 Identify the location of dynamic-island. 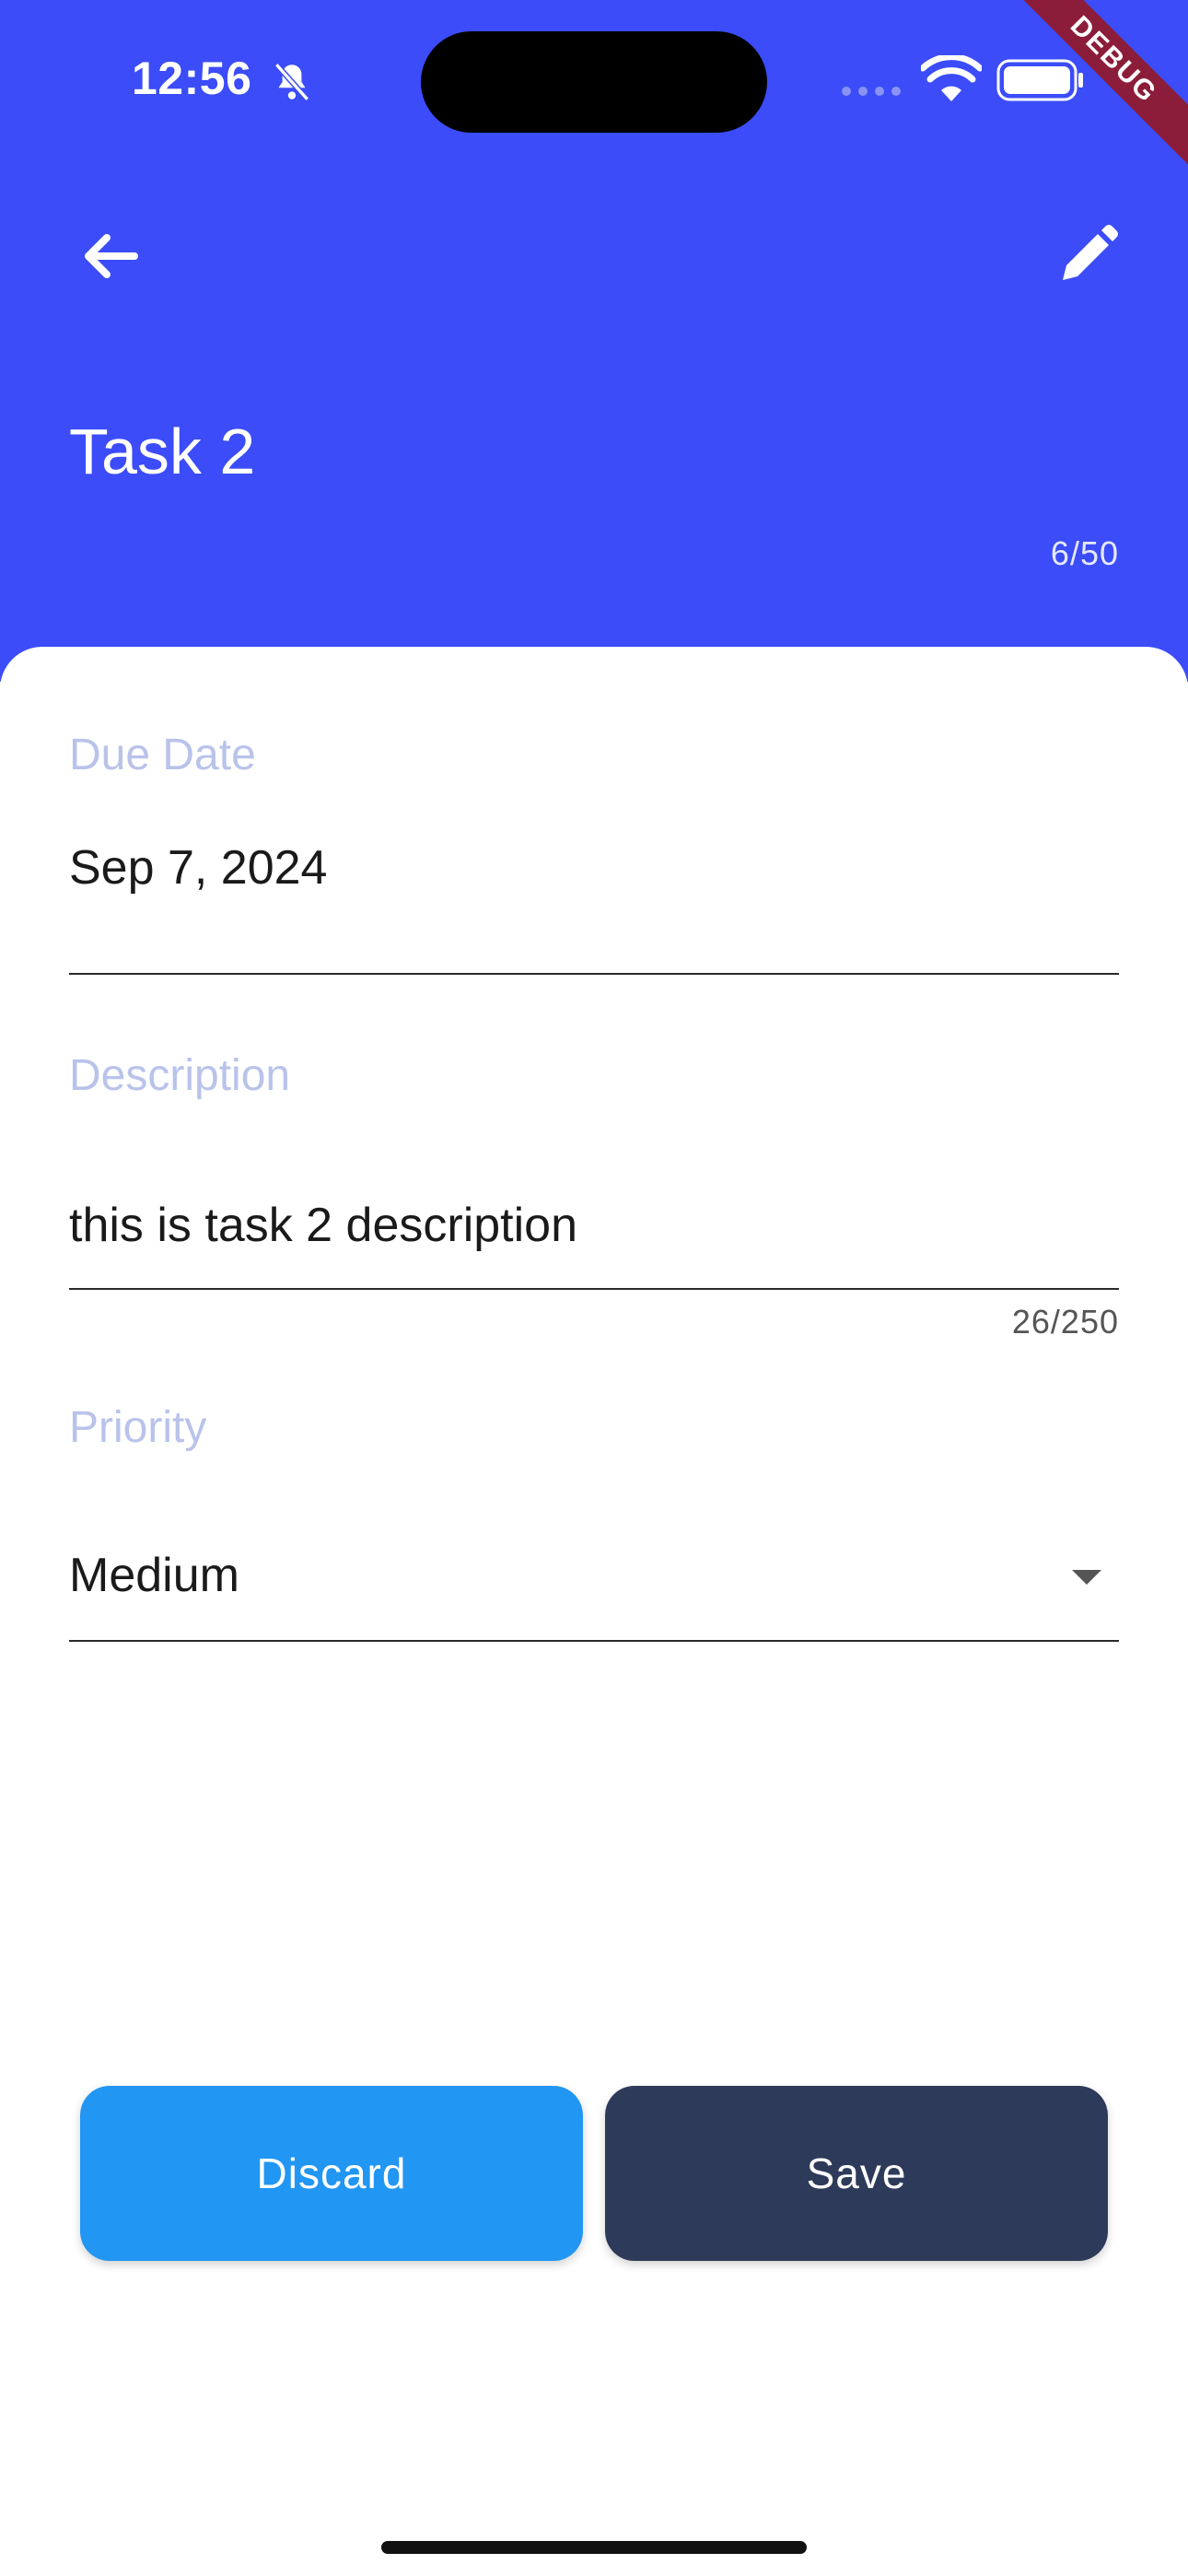
(594, 82).